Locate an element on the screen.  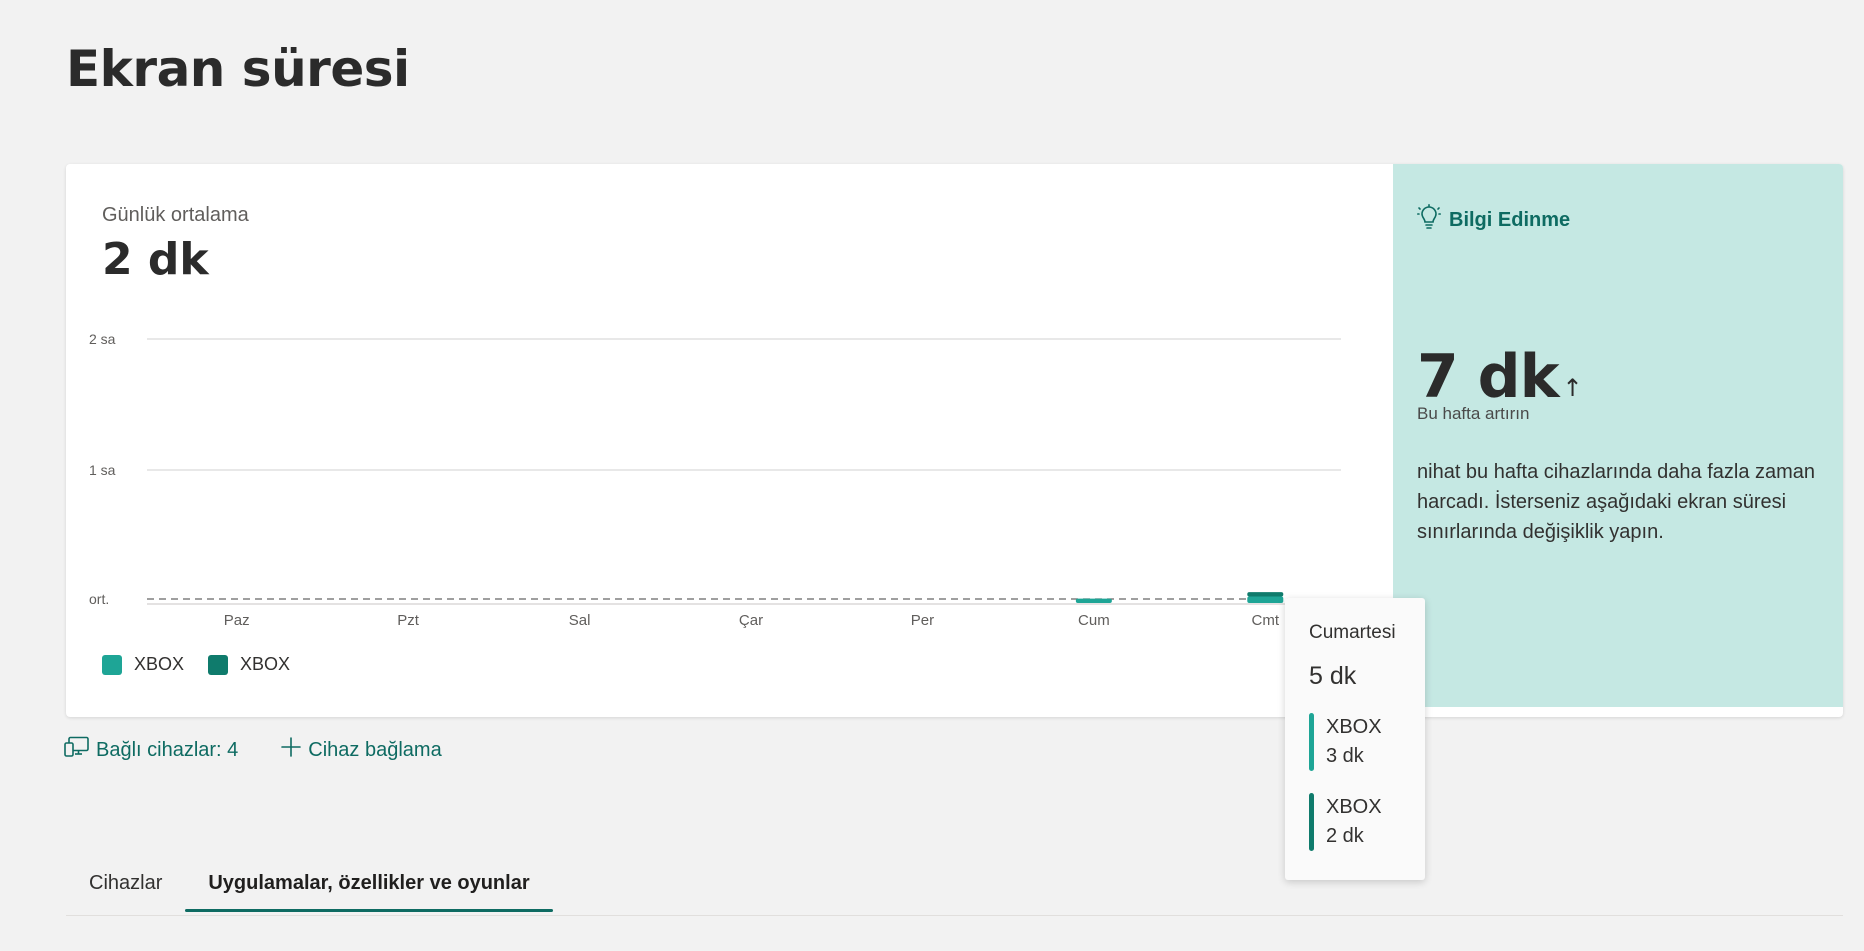
tooltip-row: XBOX 2 dk is located at coordinates (1367, 822).